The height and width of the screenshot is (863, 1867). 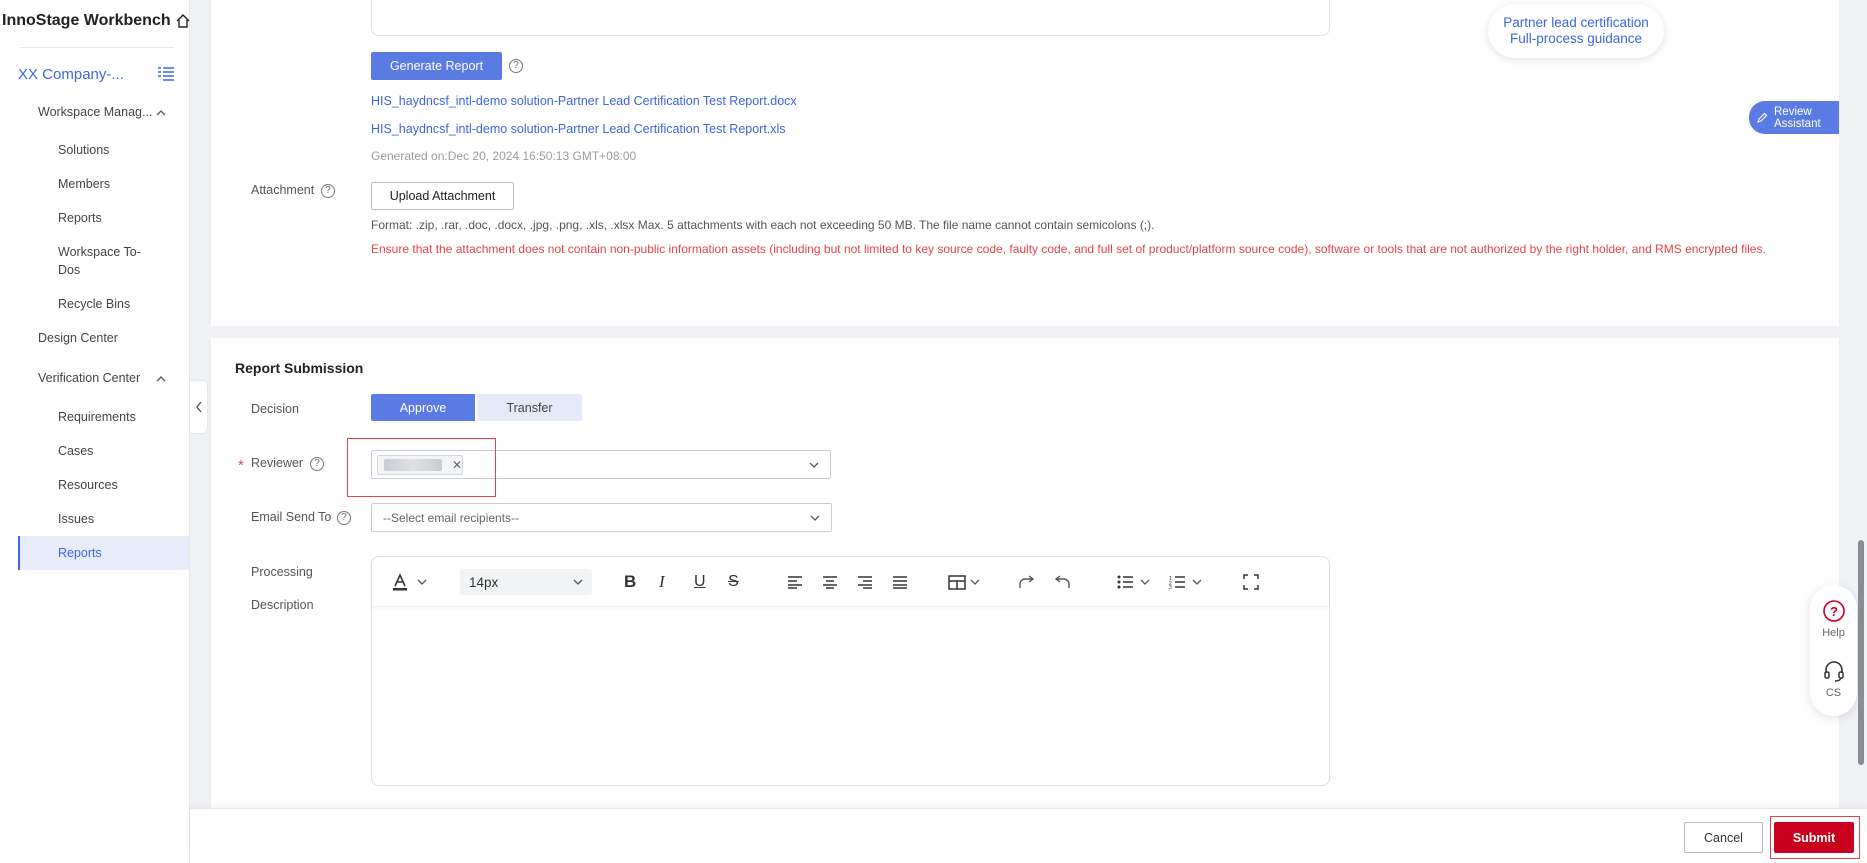 I want to click on sidebar-item-reports-workspace: Reports, so click(x=80, y=218).